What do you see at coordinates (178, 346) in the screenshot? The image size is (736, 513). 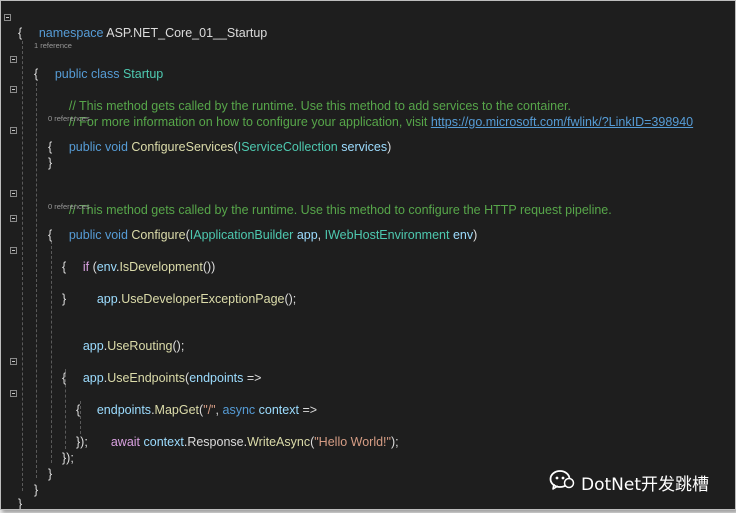 I see `paren: ();` at bounding box center [178, 346].